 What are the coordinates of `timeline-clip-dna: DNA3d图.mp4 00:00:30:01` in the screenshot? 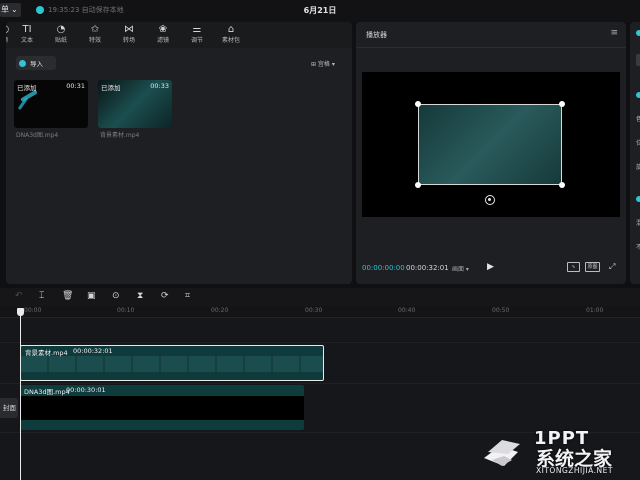 It's located at (162, 407).